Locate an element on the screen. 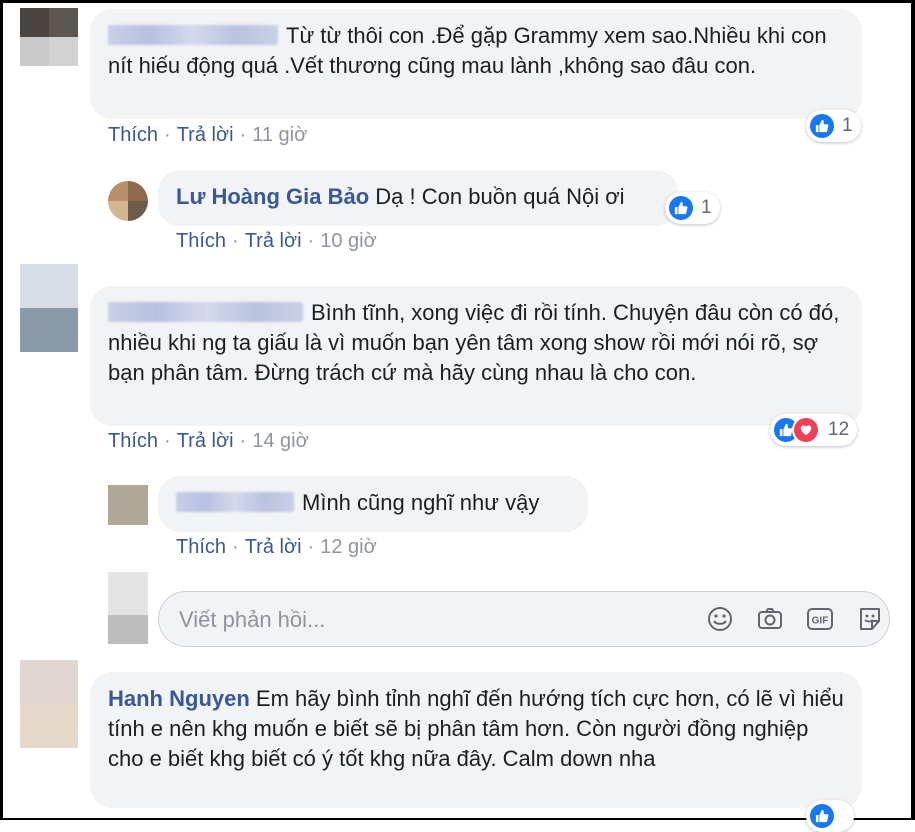  author-name: Lư Hoàng Gia Bảo is located at coordinates (272, 196).